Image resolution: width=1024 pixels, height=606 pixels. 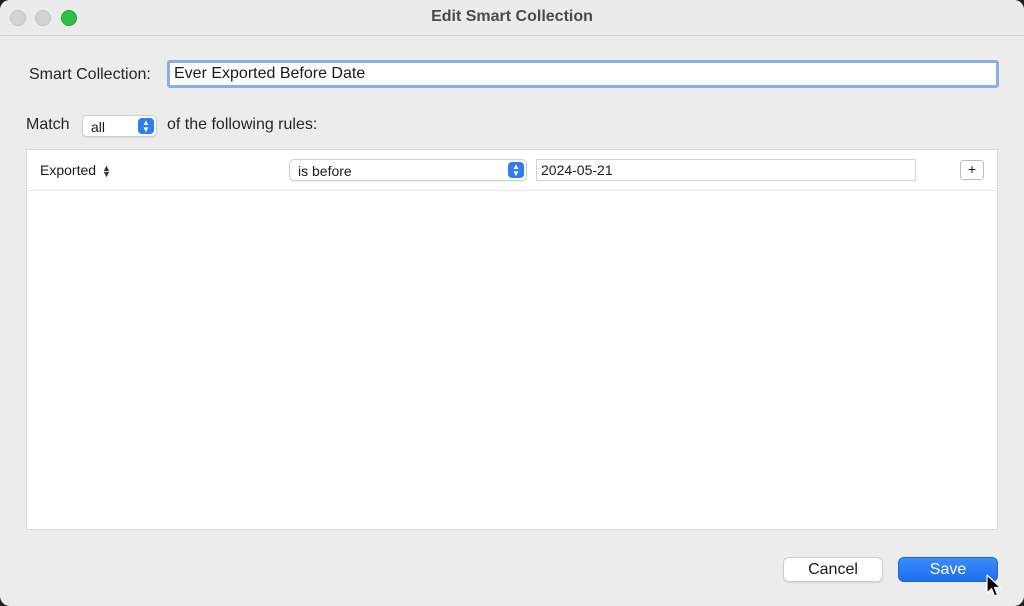 What do you see at coordinates (242, 124) in the screenshot?
I see `match-suffix-label: of the following rules:` at bounding box center [242, 124].